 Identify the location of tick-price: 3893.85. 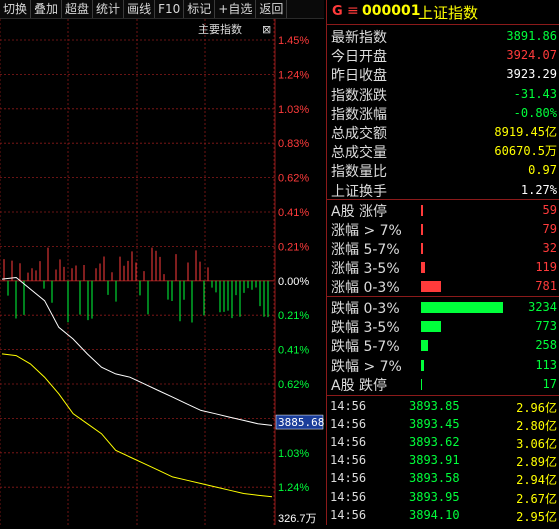
(434, 406).